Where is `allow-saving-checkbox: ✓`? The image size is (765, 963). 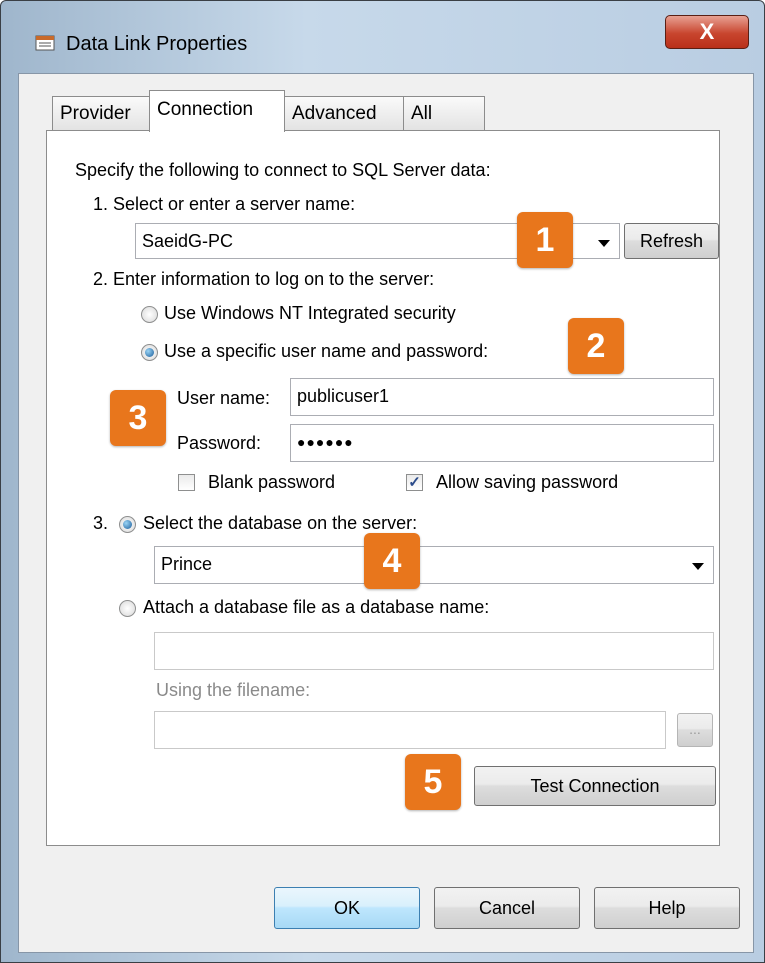 allow-saving-checkbox: ✓ is located at coordinates (414, 482).